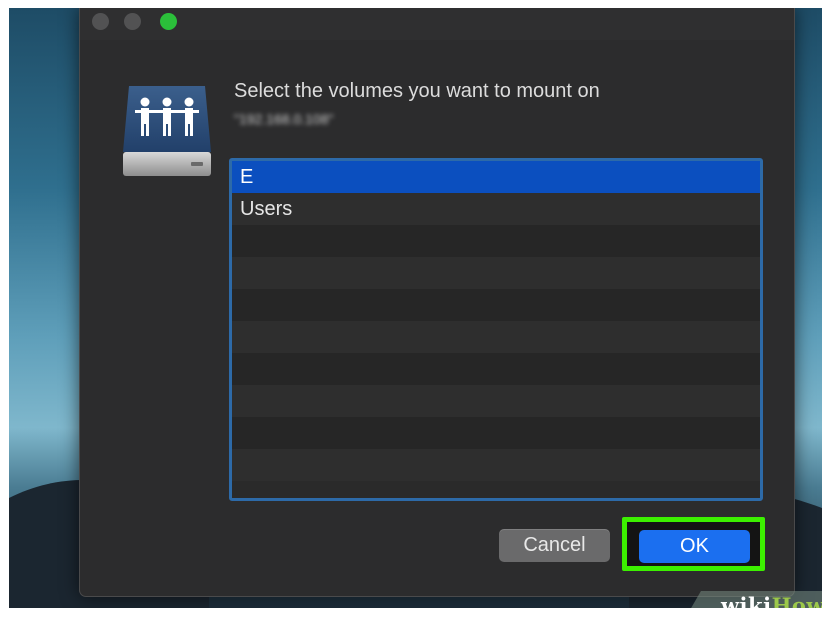 The height and width of the screenshot is (621, 822). Describe the element at coordinates (496, 209) in the screenshot. I see `volume-row: Users` at that location.